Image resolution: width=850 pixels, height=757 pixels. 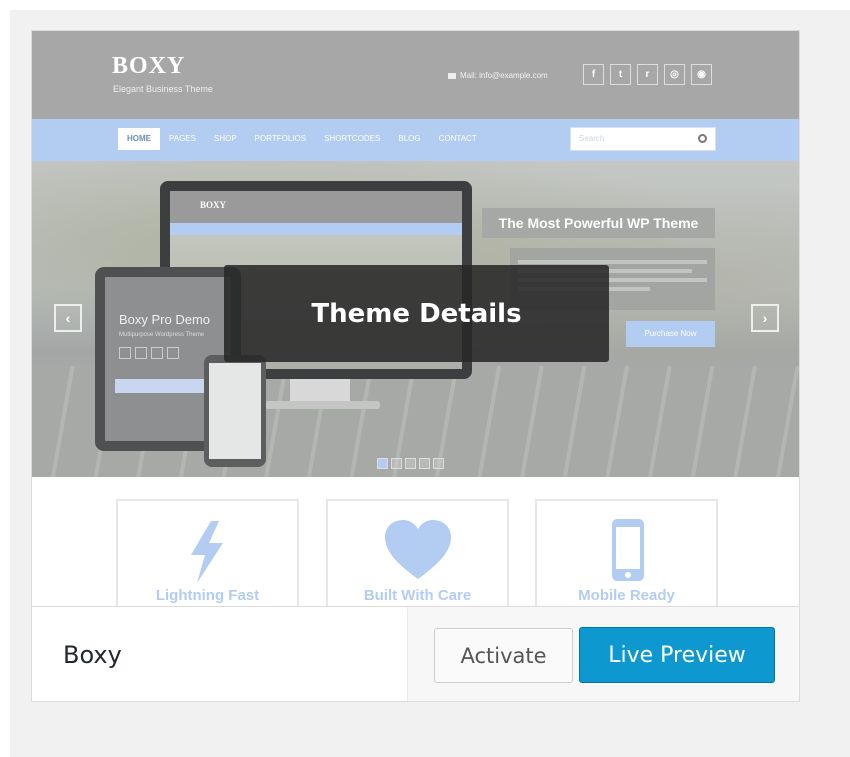 I want to click on slider-dots, so click(x=410, y=463).